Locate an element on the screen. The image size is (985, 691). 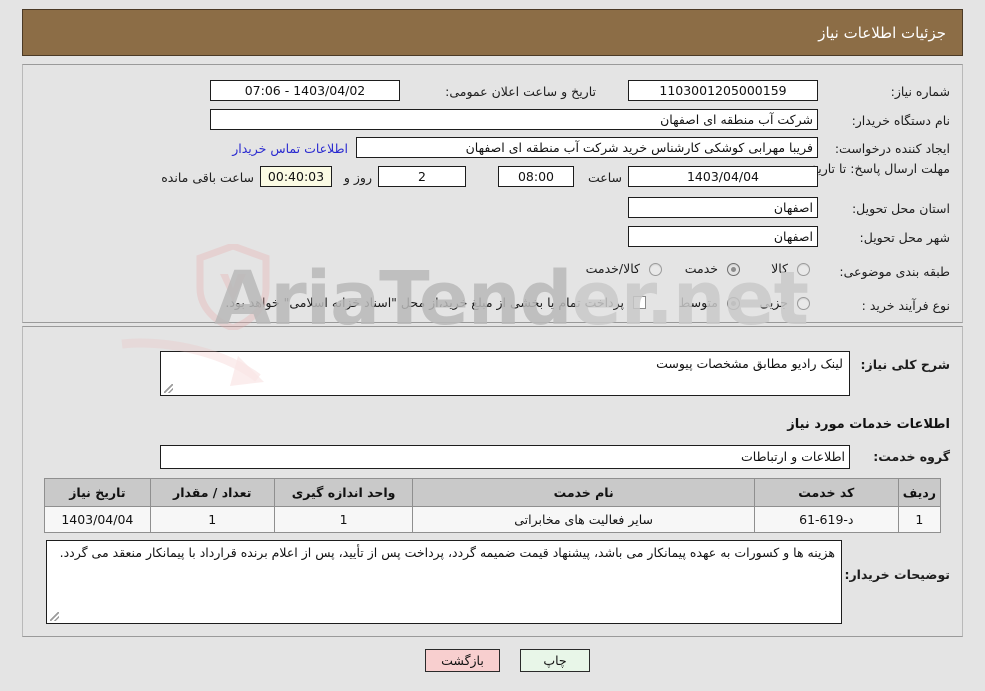
page-title: جزئیات اطلاعات نیاز is located at coordinates (882, 32).